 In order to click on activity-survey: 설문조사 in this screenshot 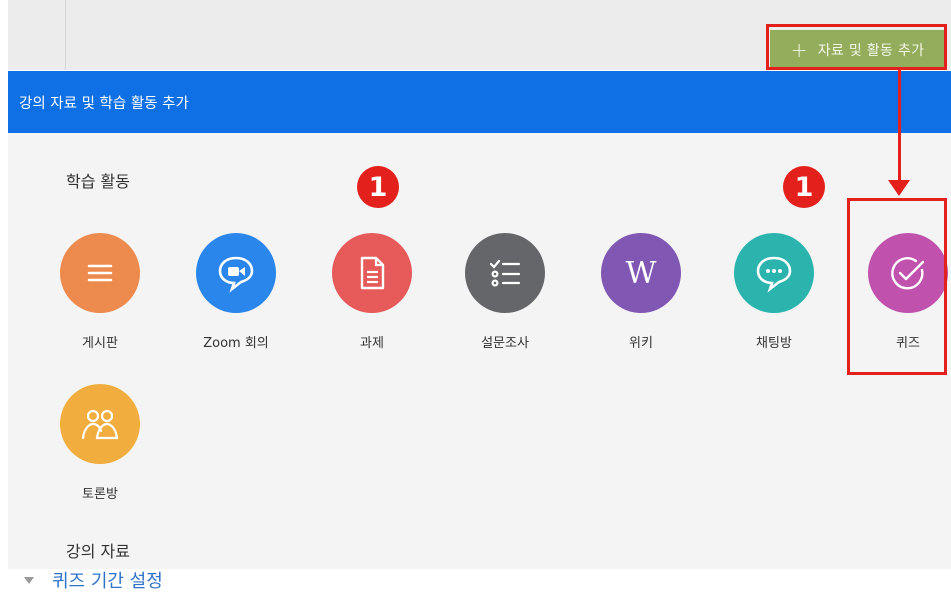, I will do `click(505, 292)`.